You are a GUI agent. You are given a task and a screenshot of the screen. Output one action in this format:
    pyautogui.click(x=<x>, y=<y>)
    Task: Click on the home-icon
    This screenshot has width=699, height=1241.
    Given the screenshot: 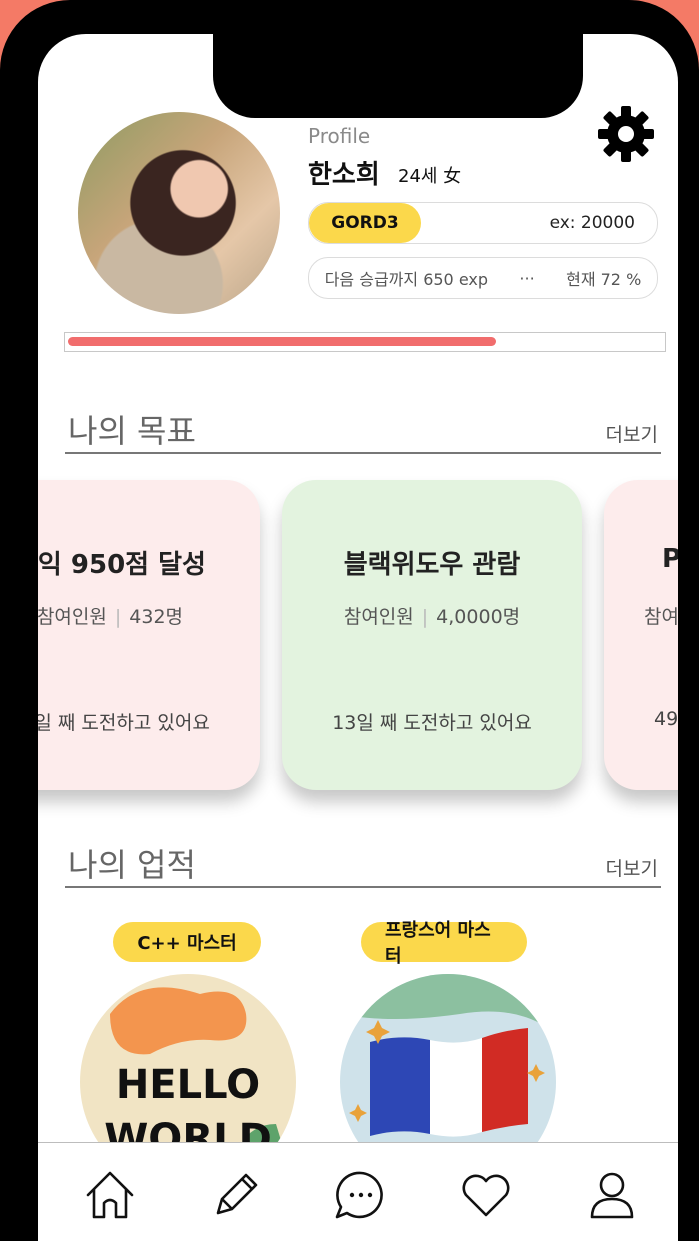 What is the action you would take?
    pyautogui.click(x=110, y=1195)
    